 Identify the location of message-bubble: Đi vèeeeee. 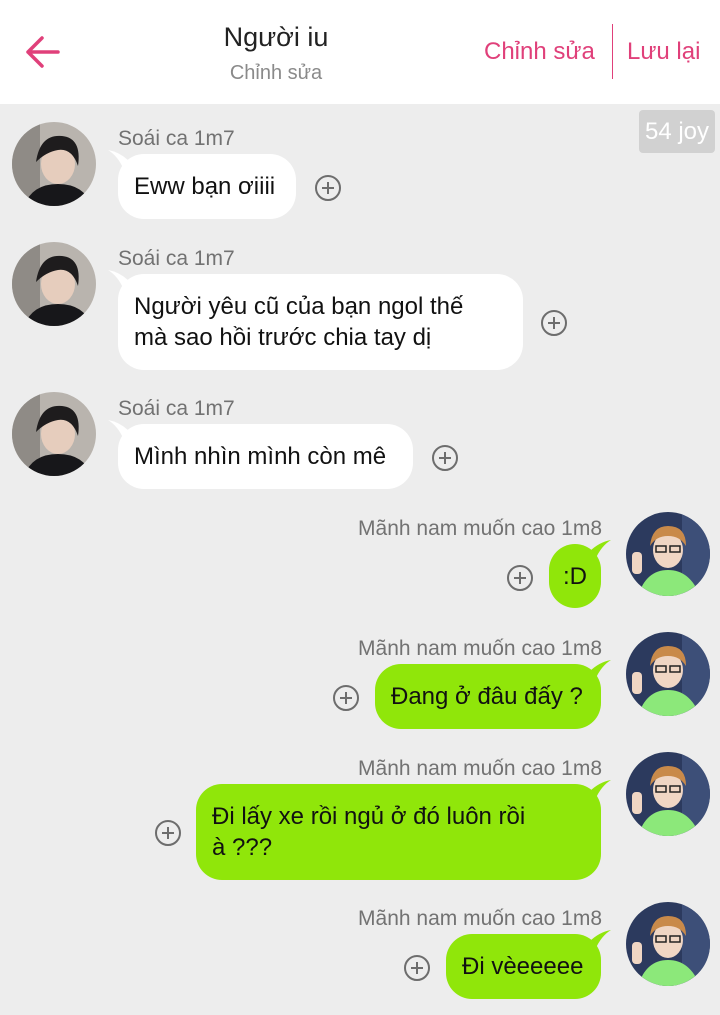
(528, 964).